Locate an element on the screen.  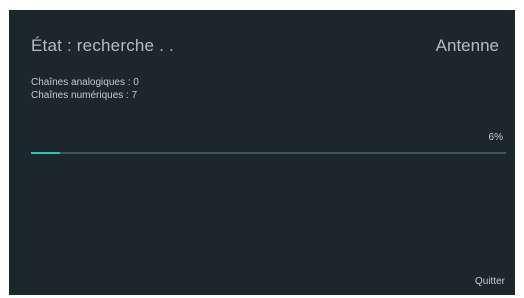
analog-channels-count: Chaînes analogiques : 0 is located at coordinates (85, 82).